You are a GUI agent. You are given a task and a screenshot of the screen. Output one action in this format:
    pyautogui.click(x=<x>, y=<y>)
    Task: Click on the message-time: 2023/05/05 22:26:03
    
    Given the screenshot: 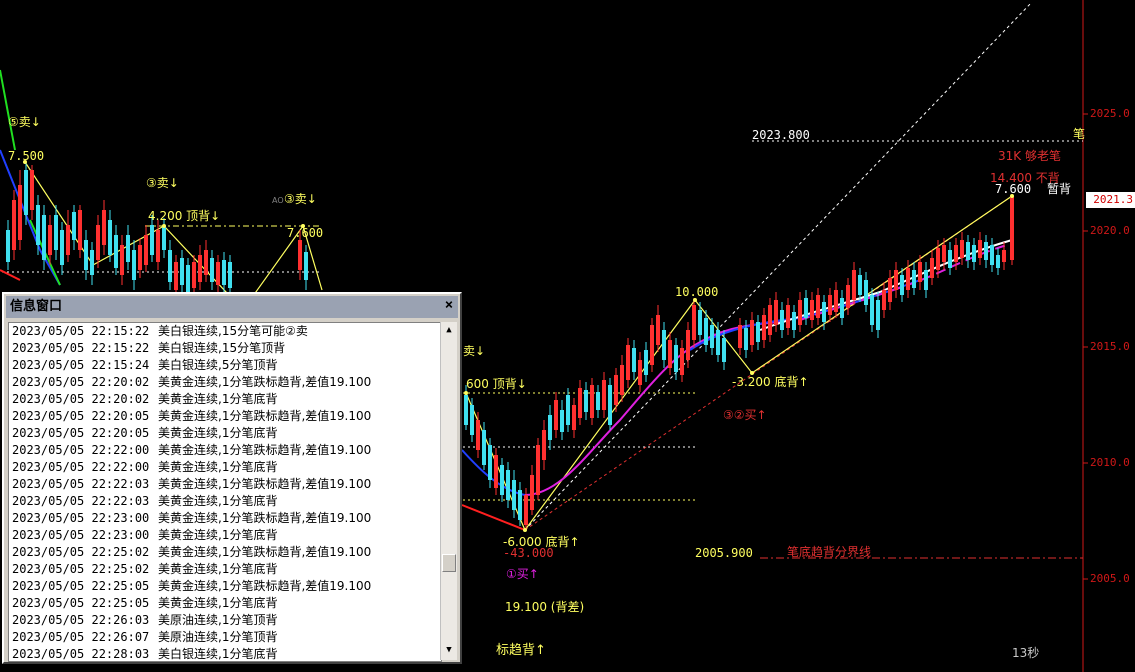 What is the action you would take?
    pyautogui.click(x=81, y=620)
    